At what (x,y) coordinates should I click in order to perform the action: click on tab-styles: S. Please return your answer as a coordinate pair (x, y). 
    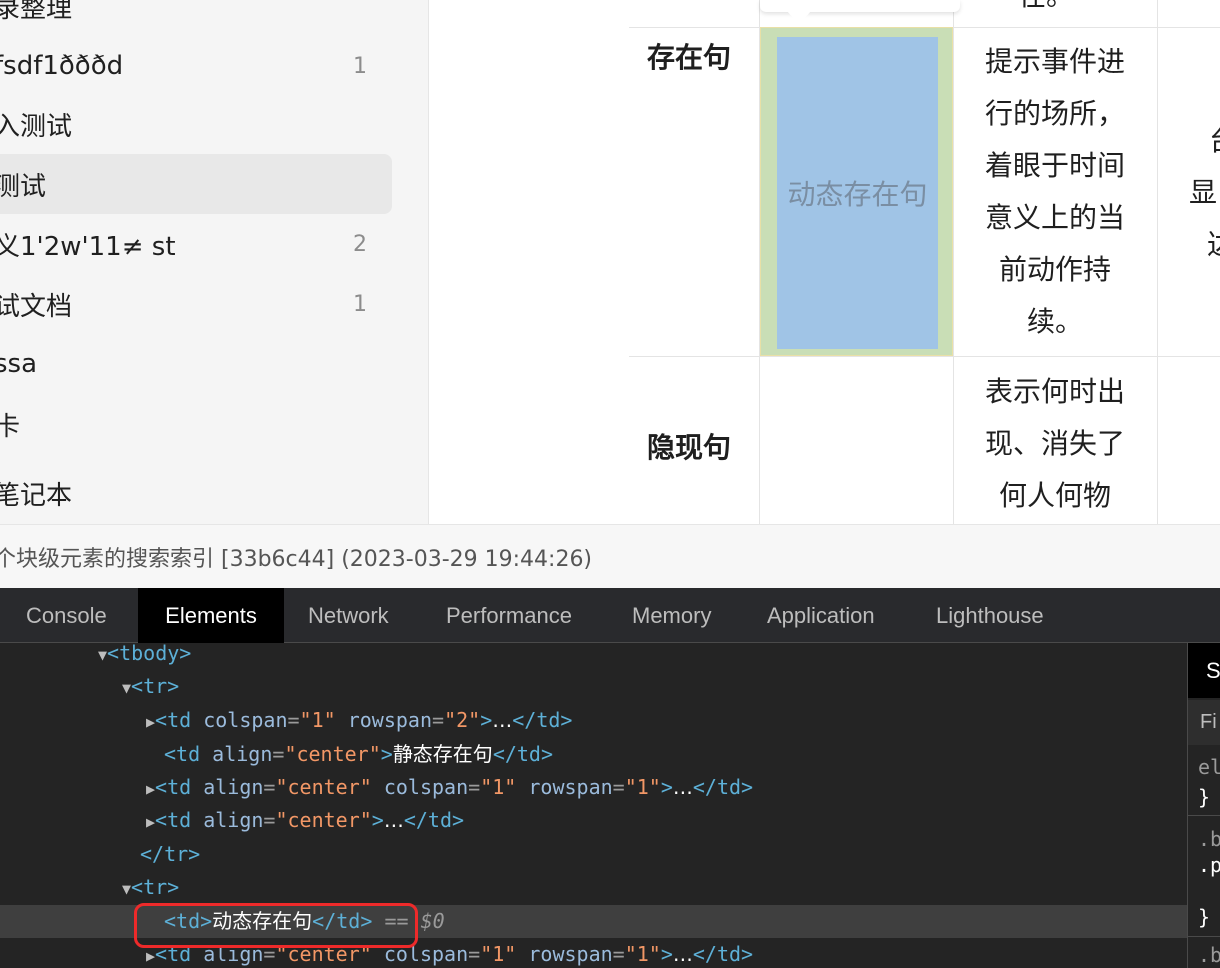
    Looking at the image, I should click on (1204, 670).